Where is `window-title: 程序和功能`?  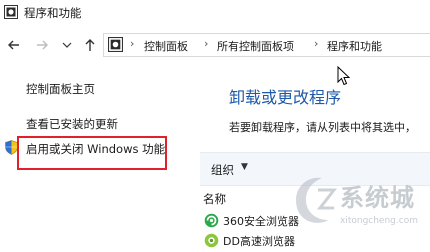 window-title: 程序和功能 is located at coordinates (53, 13).